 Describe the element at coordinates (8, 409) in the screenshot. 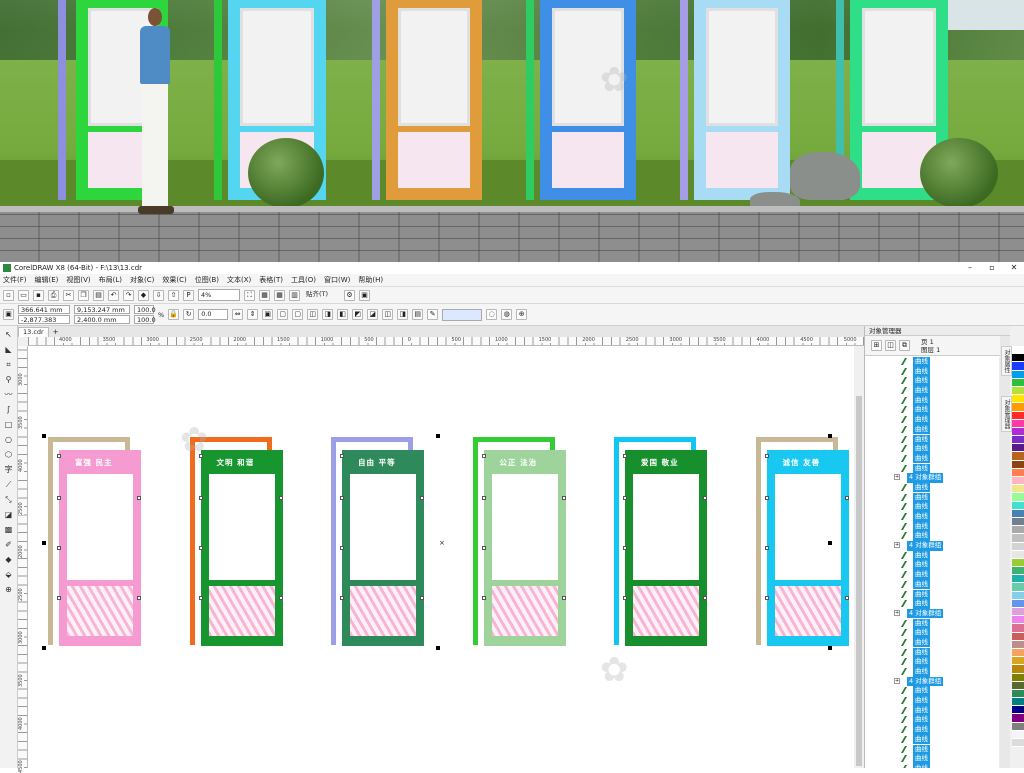

I see `artistic-media-icon: ʃ` at that location.